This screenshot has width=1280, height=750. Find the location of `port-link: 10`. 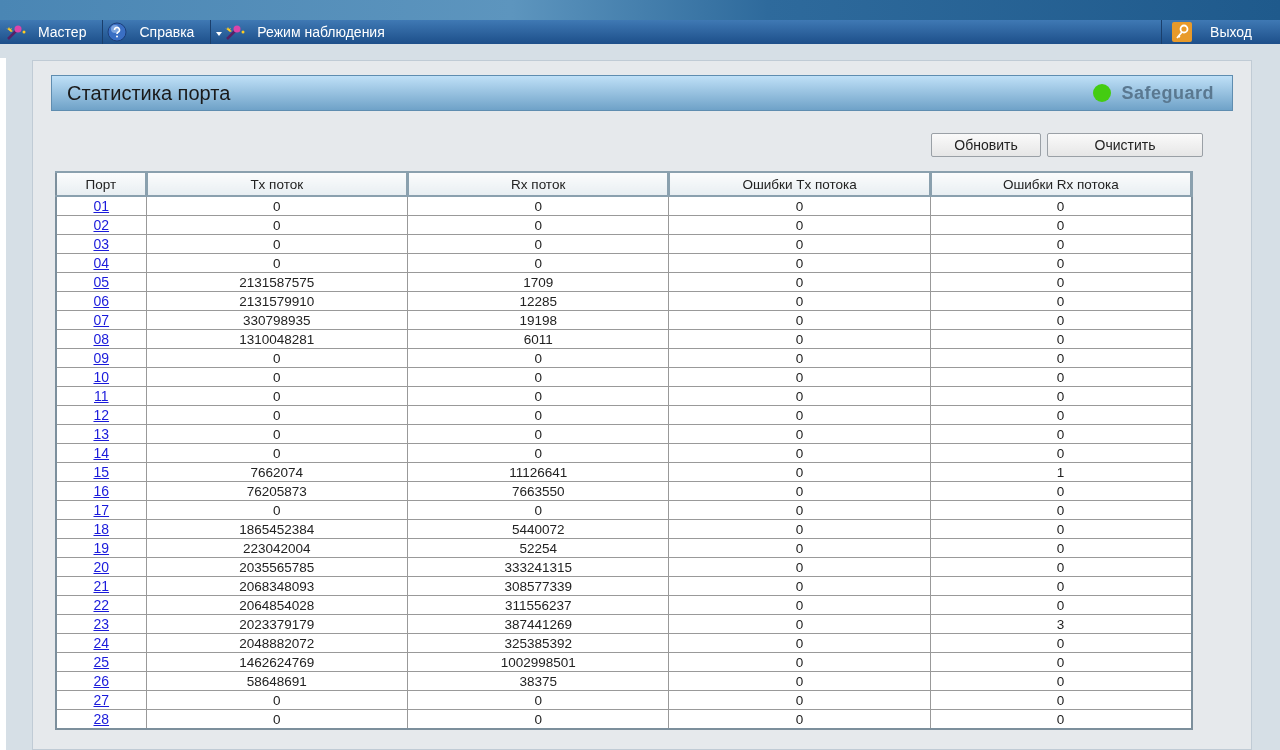

port-link: 10 is located at coordinates (101, 376).